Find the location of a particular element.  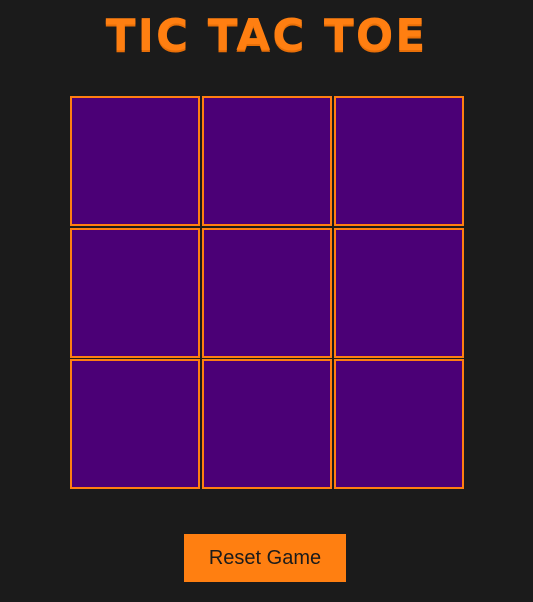

game-title: TIC TAC TOE is located at coordinates (266, 35).